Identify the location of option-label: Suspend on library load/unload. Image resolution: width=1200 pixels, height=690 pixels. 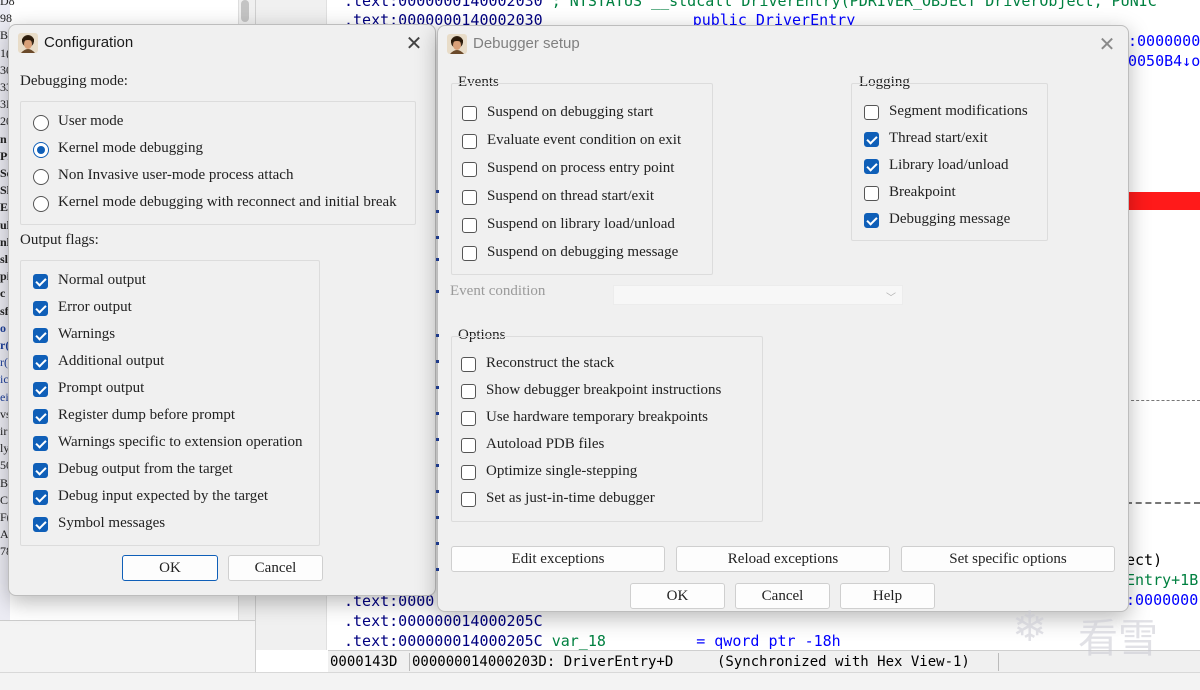
(581, 224).